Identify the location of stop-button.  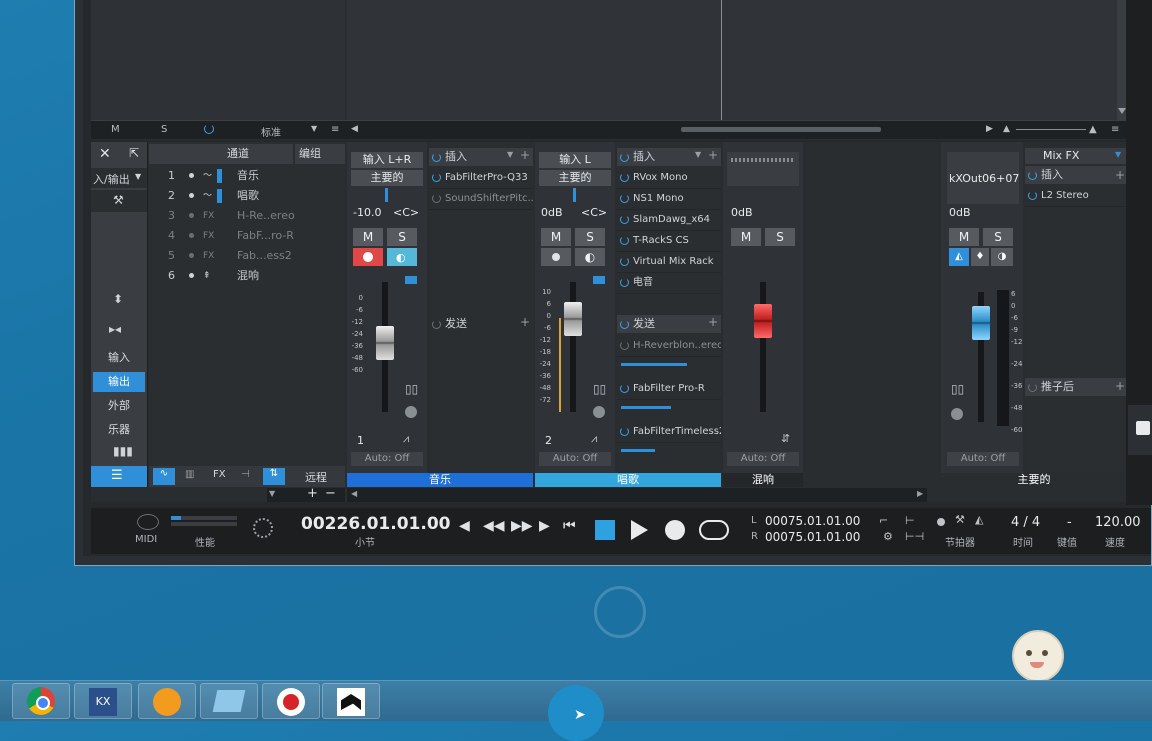
(605, 530).